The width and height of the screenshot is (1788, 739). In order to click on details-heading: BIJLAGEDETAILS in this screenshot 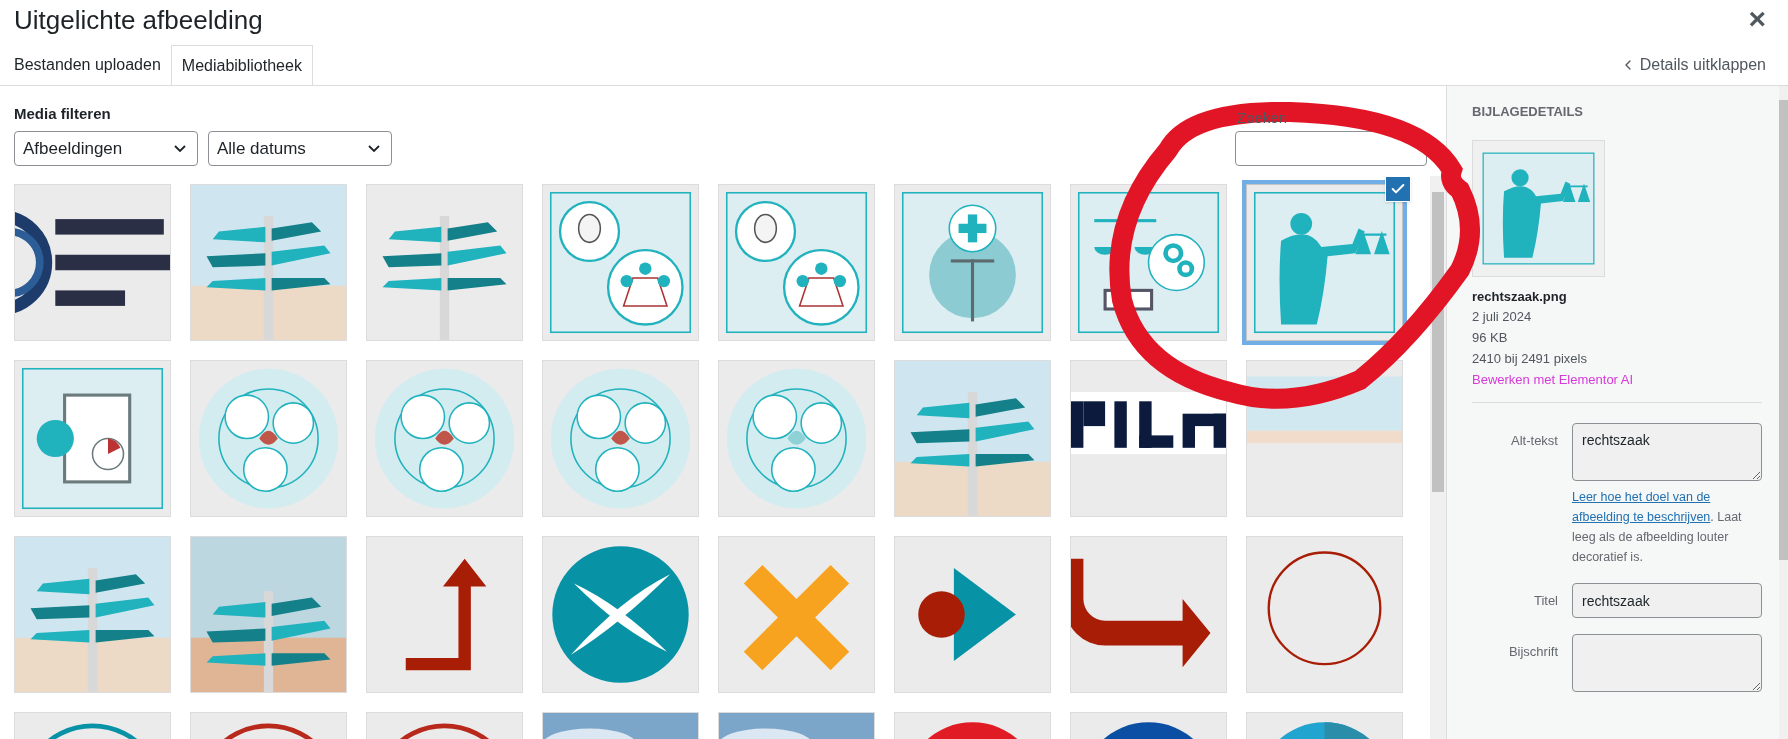, I will do `click(1528, 112)`.